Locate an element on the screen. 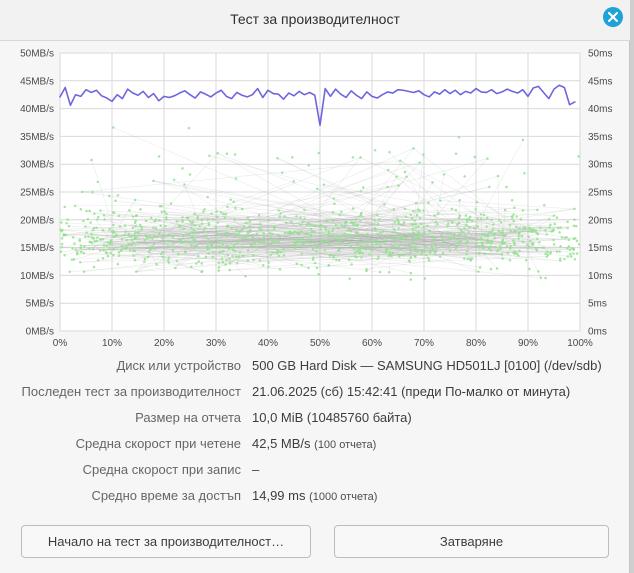 This screenshot has height=573, width=634. close-window-button is located at coordinates (613, 17).